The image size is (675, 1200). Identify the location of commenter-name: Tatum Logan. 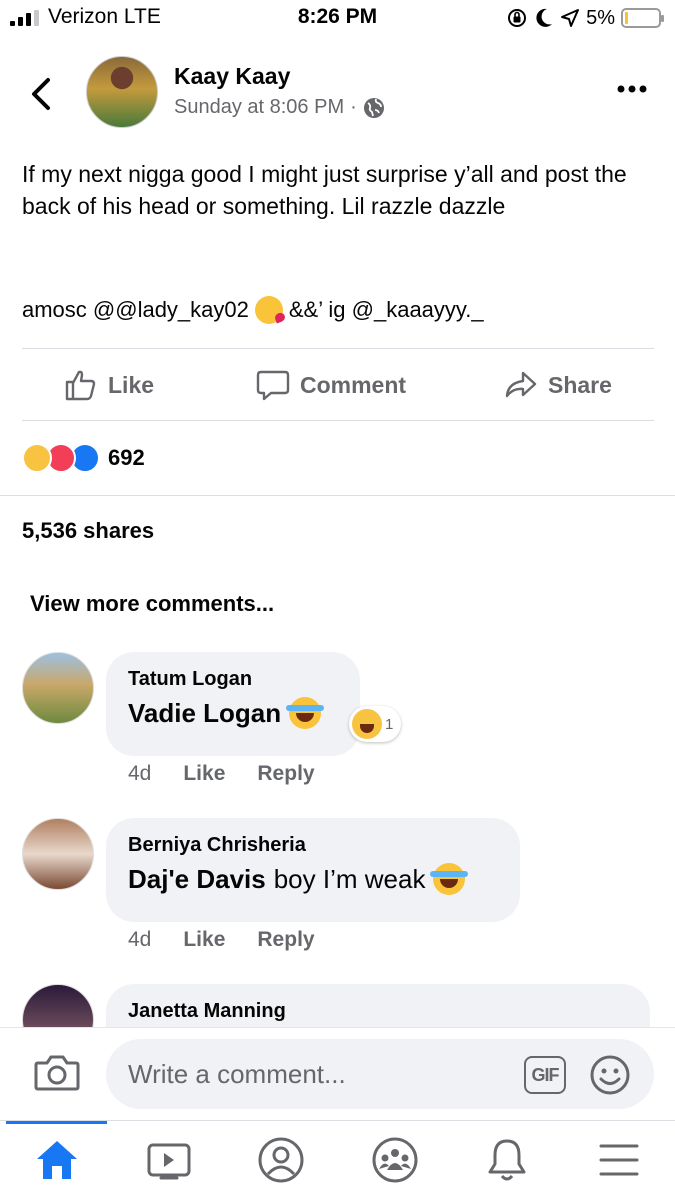
(233, 679).